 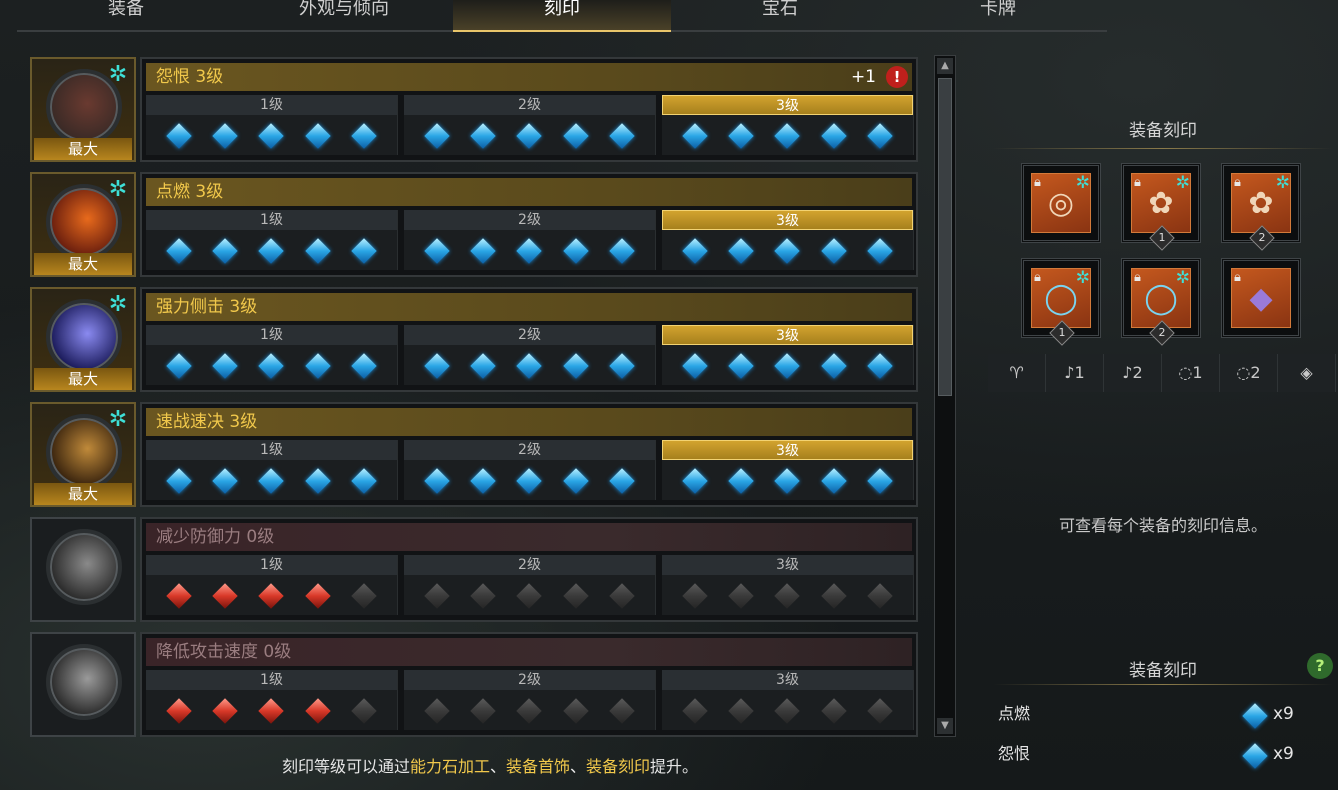 I want to click on slot-stone: ◆ 🔒︎, so click(x=1261, y=298).